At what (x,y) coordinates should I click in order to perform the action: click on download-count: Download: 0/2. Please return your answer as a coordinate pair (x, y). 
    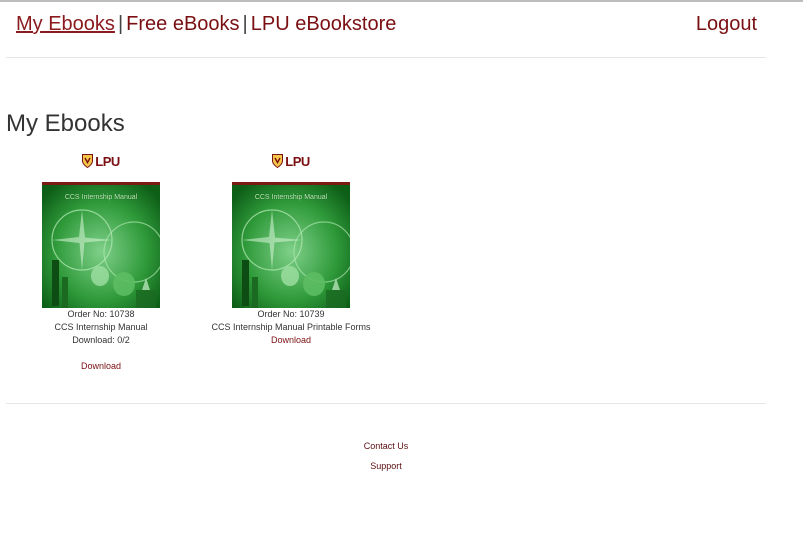
    Looking at the image, I should click on (101, 340).